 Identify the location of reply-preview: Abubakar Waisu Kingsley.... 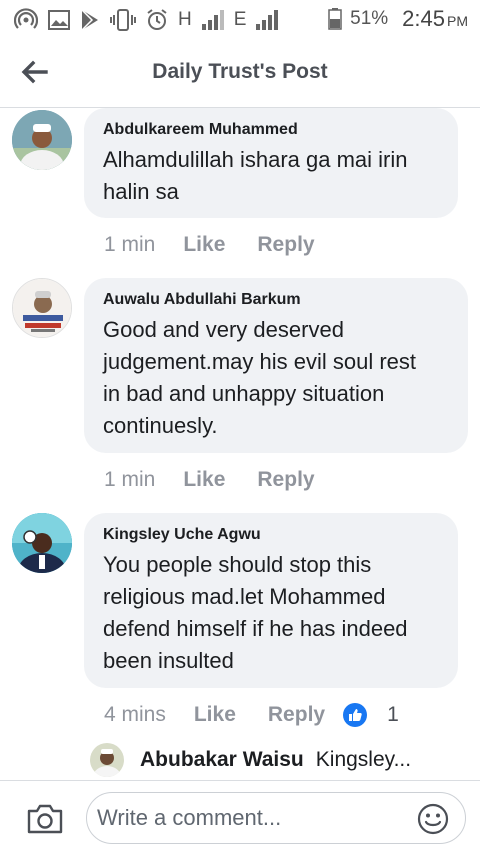
(250, 760).